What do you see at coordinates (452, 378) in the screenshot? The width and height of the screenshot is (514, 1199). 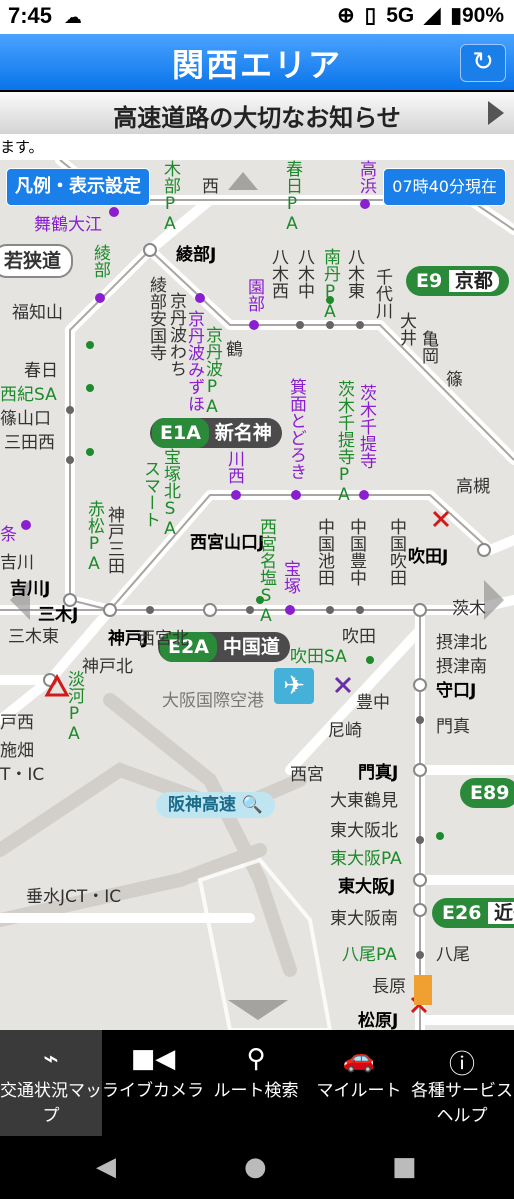 I see `map-label: 篠` at bounding box center [452, 378].